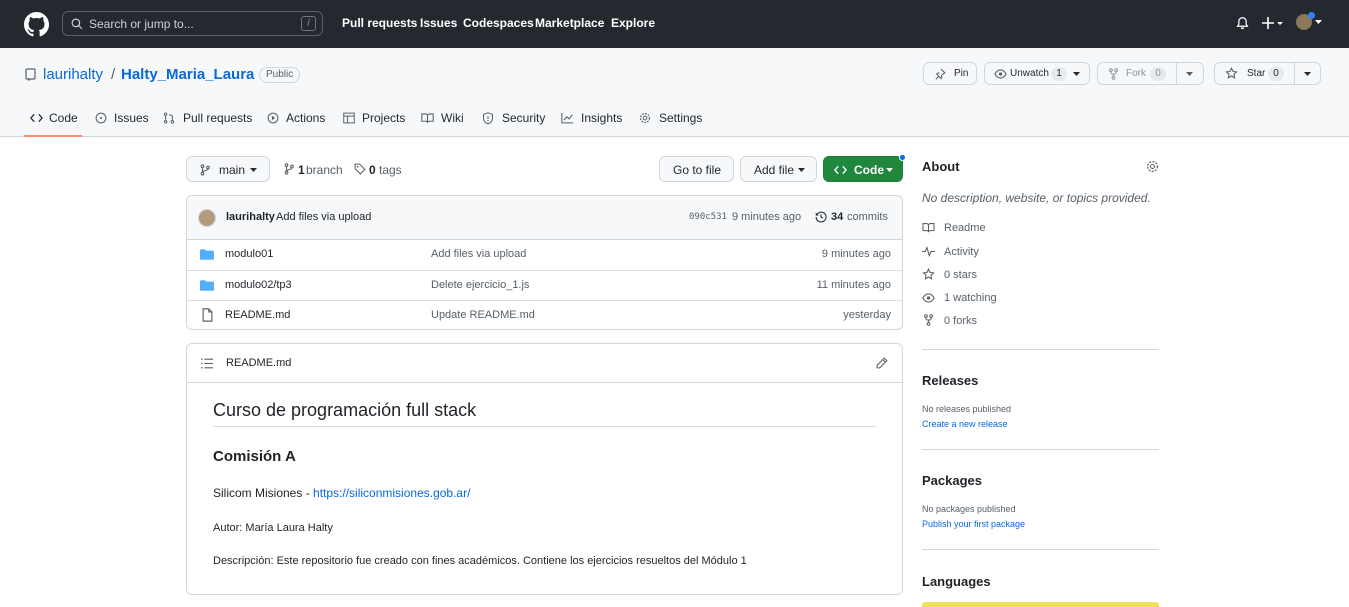 The height and width of the screenshot is (607, 1349). I want to click on folder-icon, so click(207, 285).